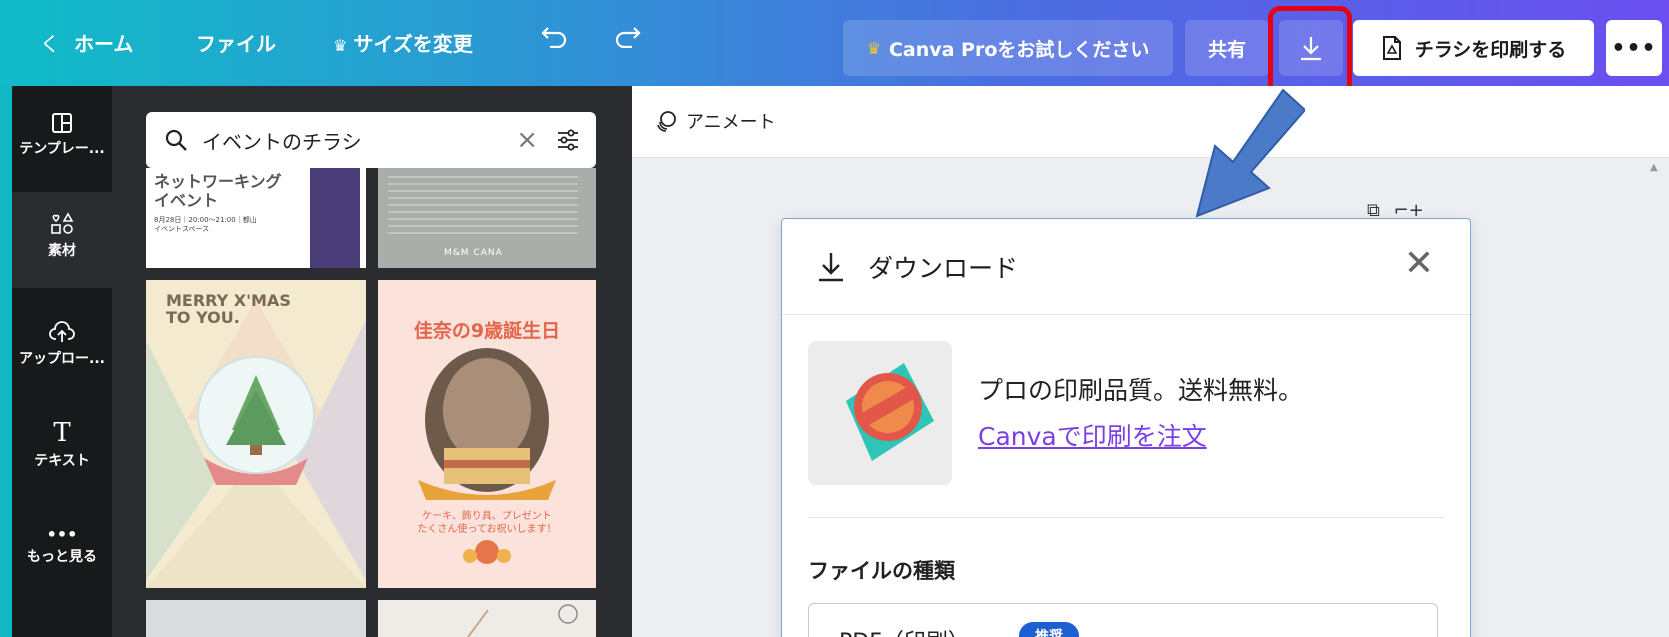  What do you see at coordinates (527, 140) in the screenshot?
I see `clear-search-icon: ×` at bounding box center [527, 140].